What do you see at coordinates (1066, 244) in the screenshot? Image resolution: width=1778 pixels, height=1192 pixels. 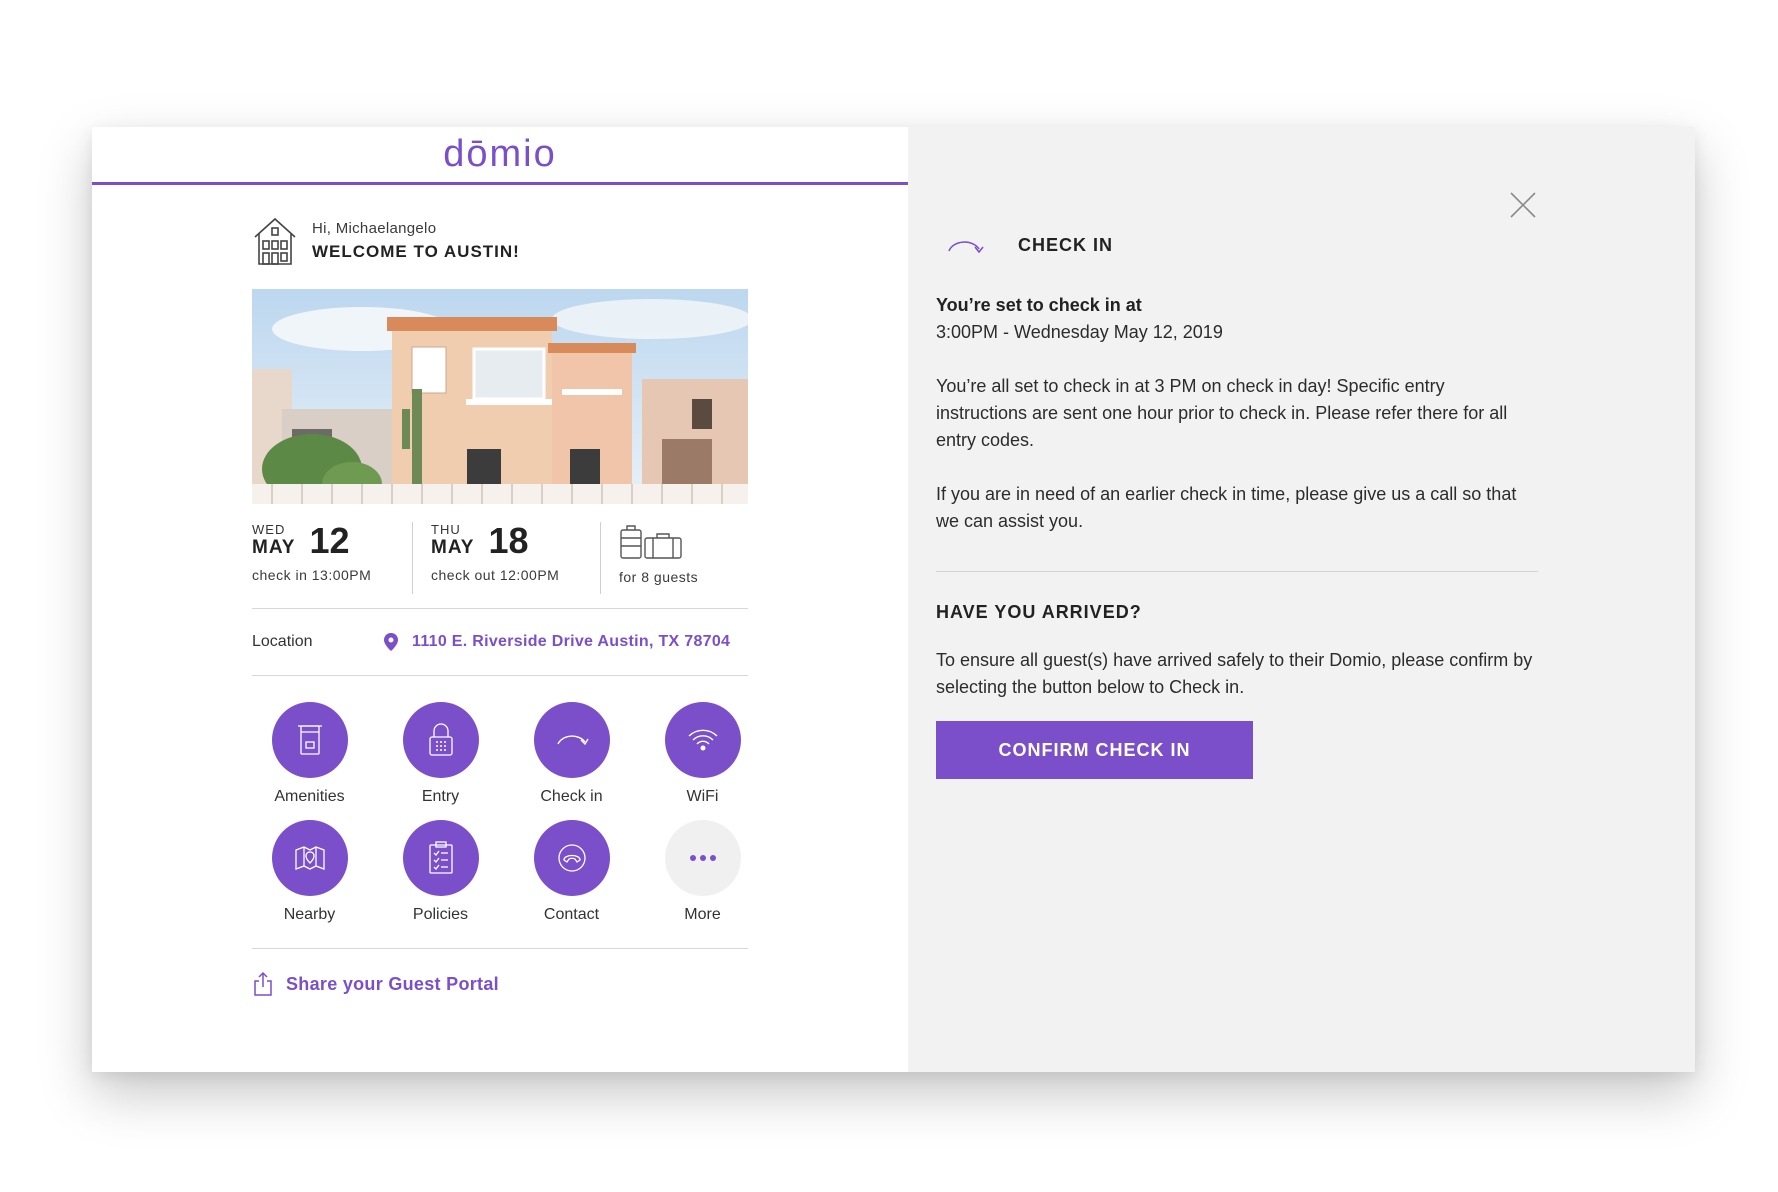 I see `panel-title: CHECK IN` at bounding box center [1066, 244].